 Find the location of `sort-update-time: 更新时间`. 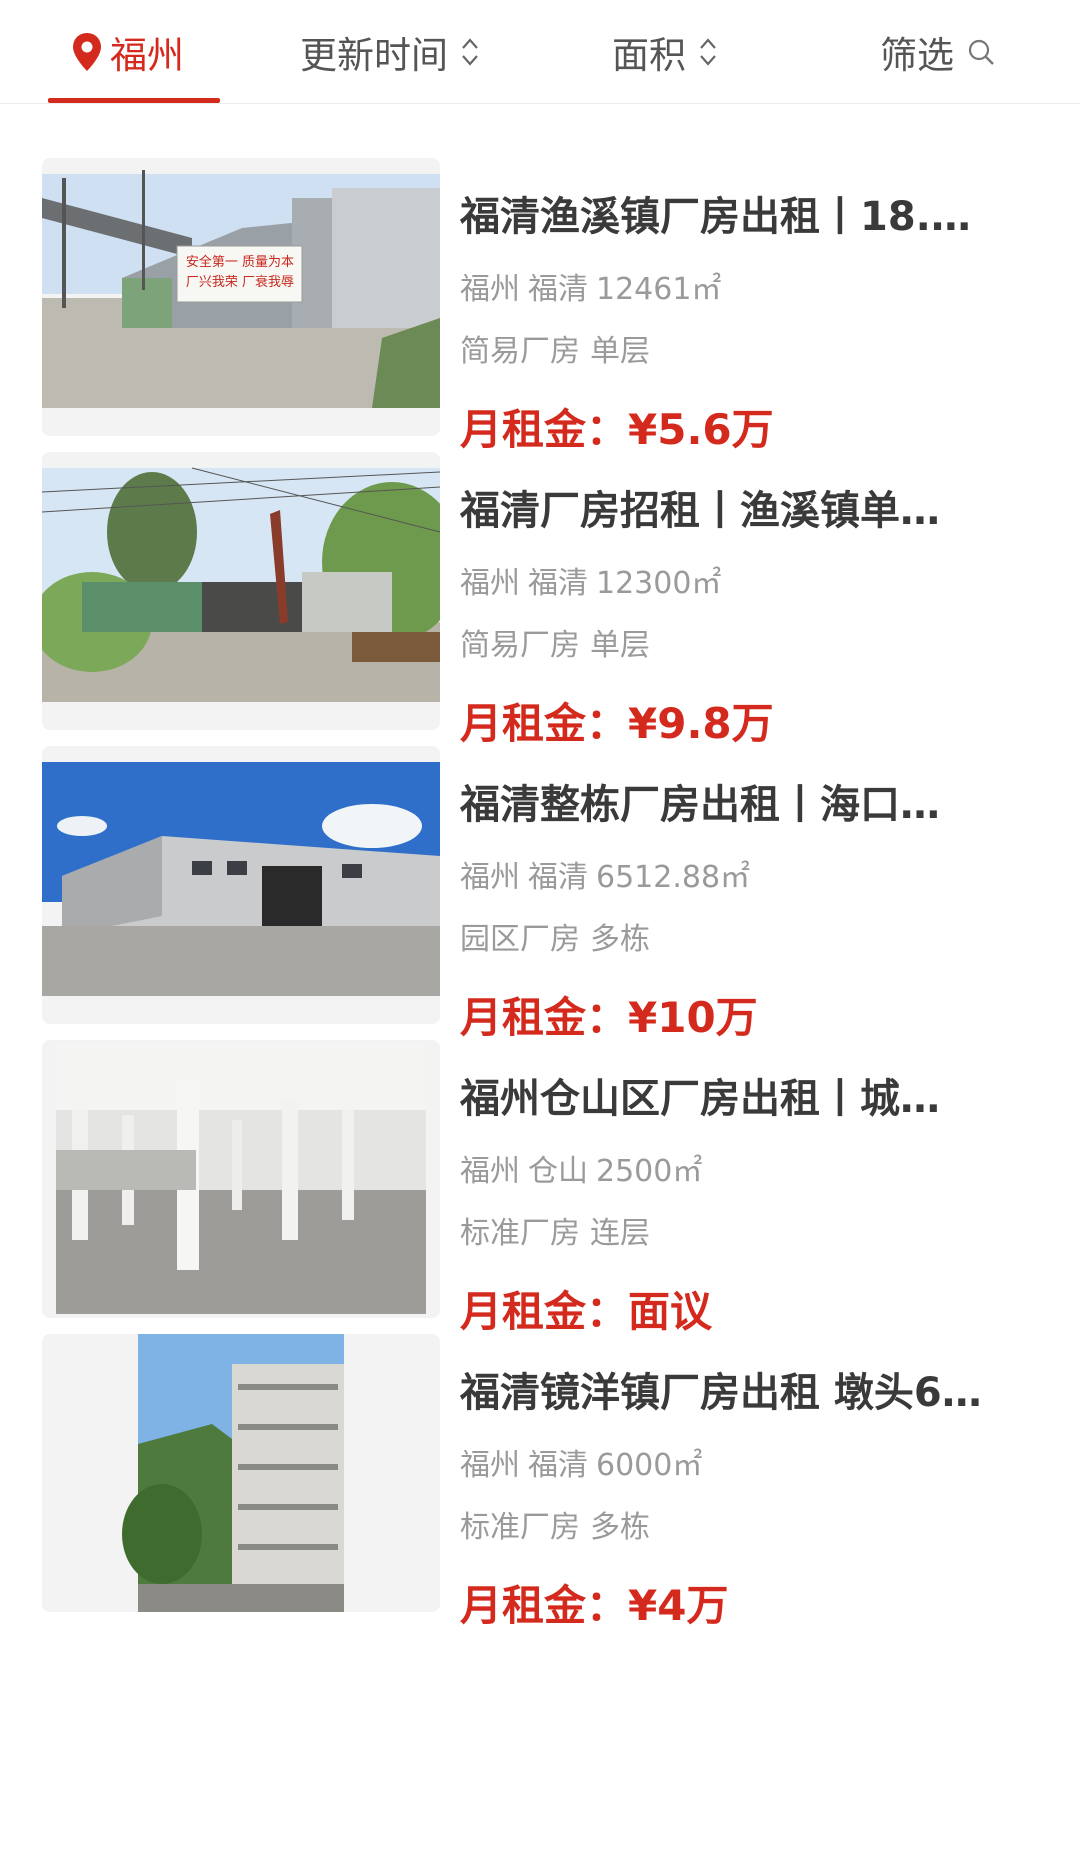

sort-update-time: 更新时间 is located at coordinates (390, 52).